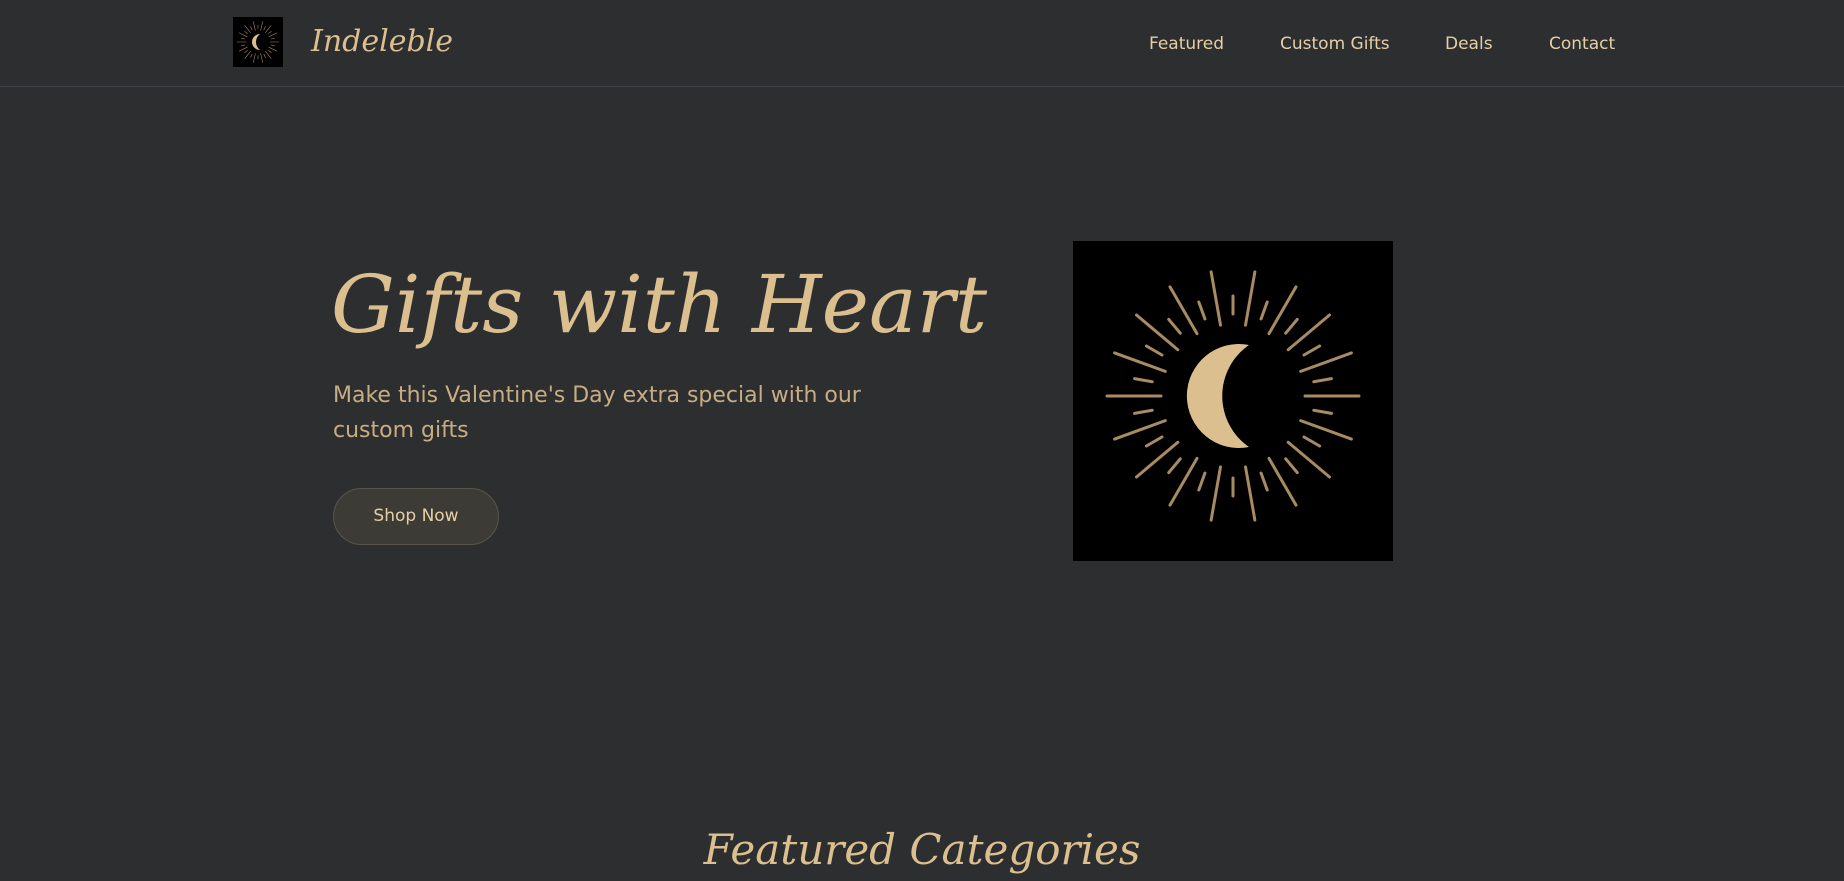  What do you see at coordinates (1186, 44) in the screenshot?
I see `nav-featured: Featured` at bounding box center [1186, 44].